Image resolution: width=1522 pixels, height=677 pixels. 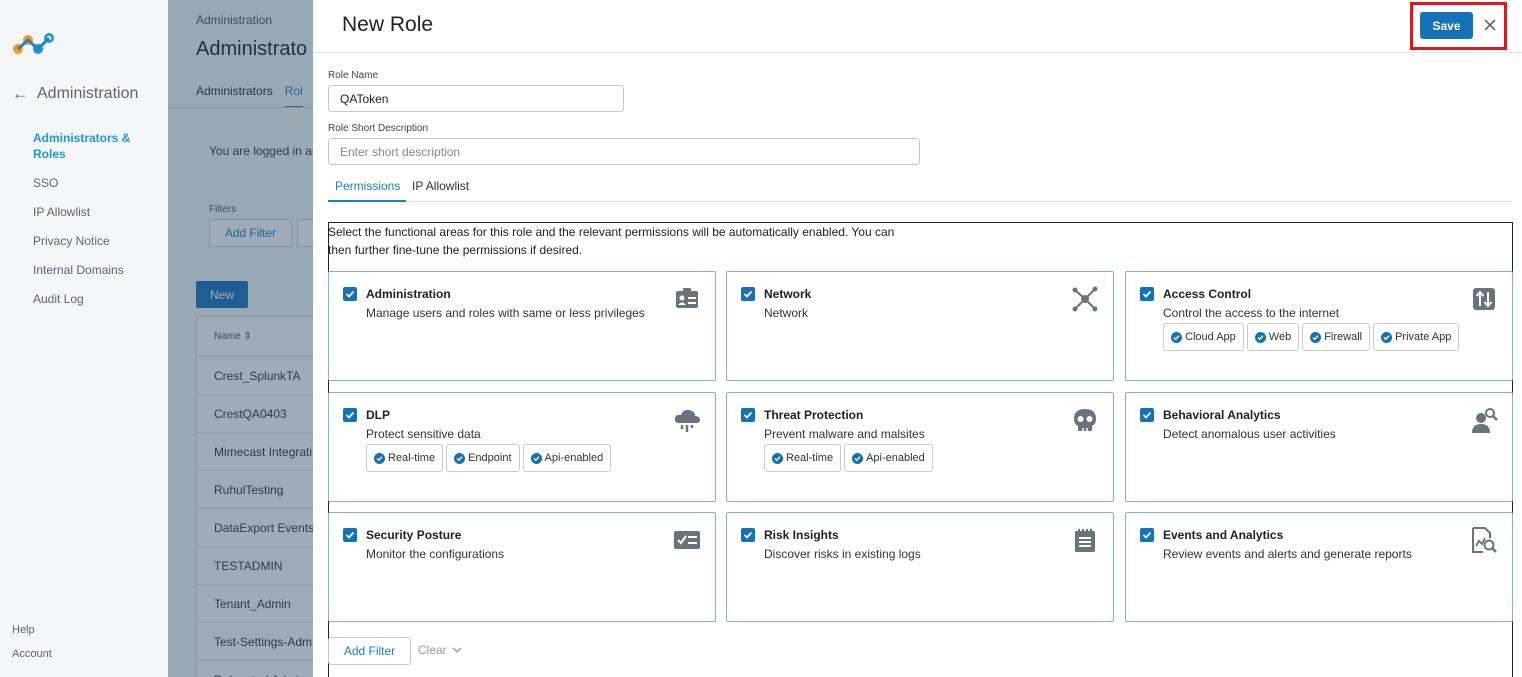 What do you see at coordinates (32, 630) in the screenshot?
I see `help-link: Help` at bounding box center [32, 630].